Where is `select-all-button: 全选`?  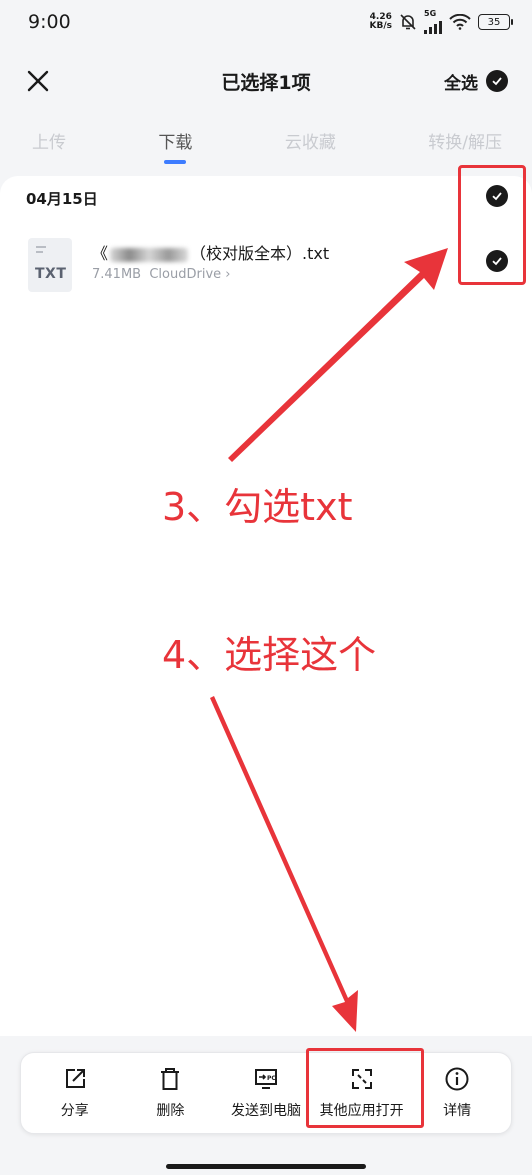
select-all-button: 全选 is located at coordinates (476, 81).